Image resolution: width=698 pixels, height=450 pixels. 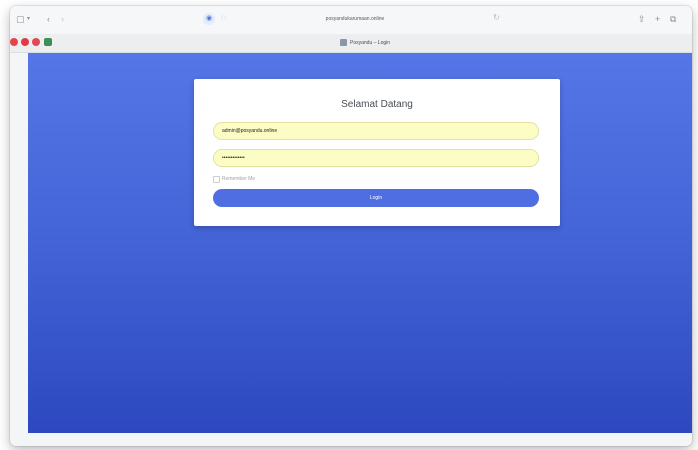 What do you see at coordinates (216, 179) in the screenshot?
I see `remember-checkbox` at bounding box center [216, 179].